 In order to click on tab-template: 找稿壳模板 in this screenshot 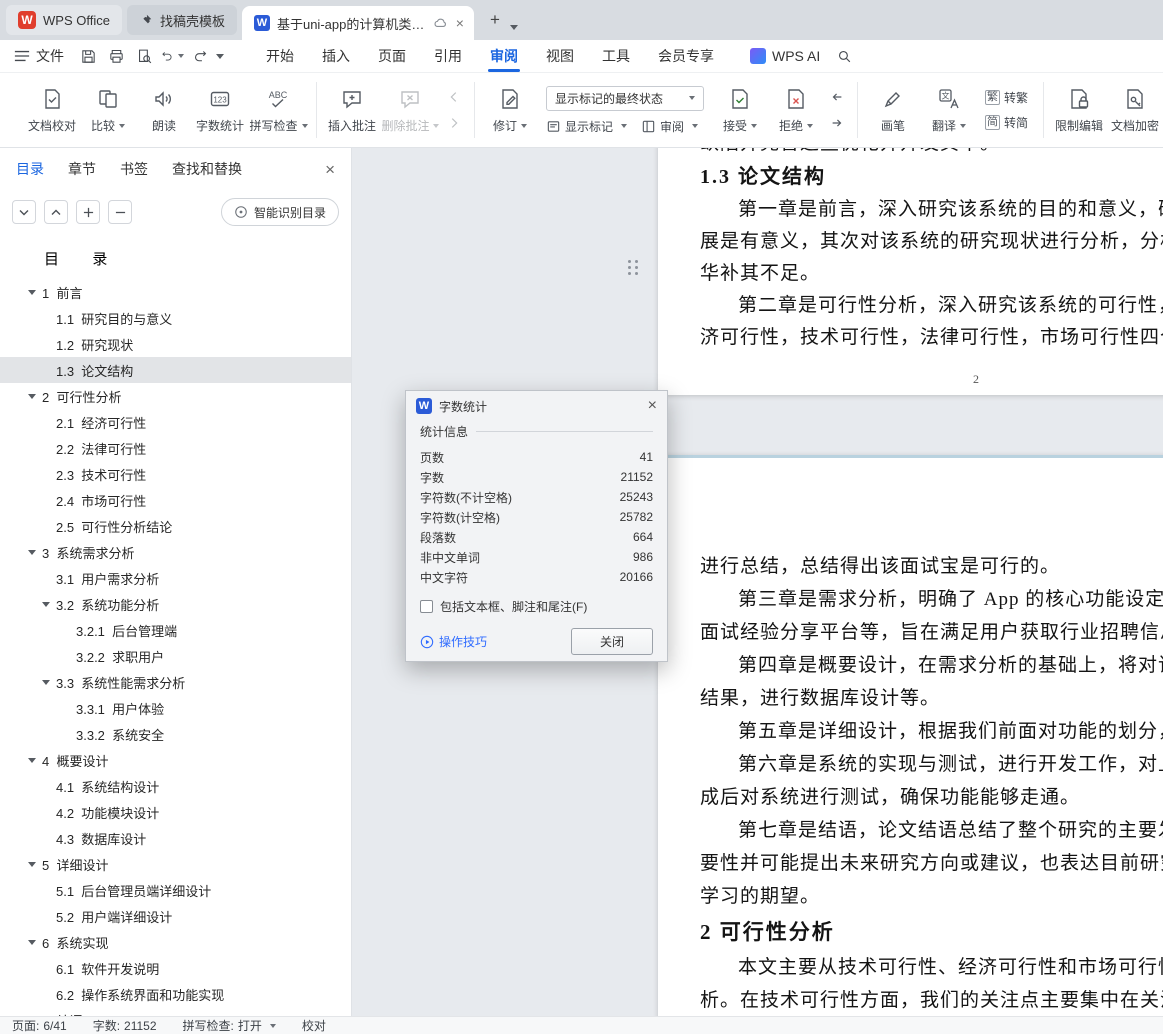, I will do `click(181, 20)`.